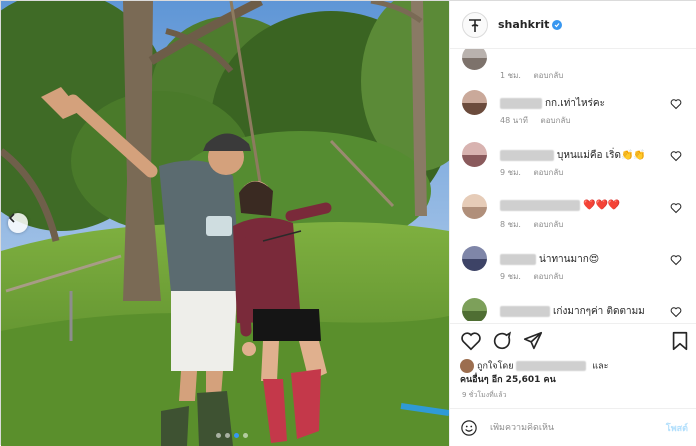 The height and width of the screenshot is (446, 696). What do you see at coordinates (573, 272) in the screenshot?
I see `comment-item: น่าทานมาก 😍 9 ชม. ตอบกลับ` at bounding box center [573, 272].